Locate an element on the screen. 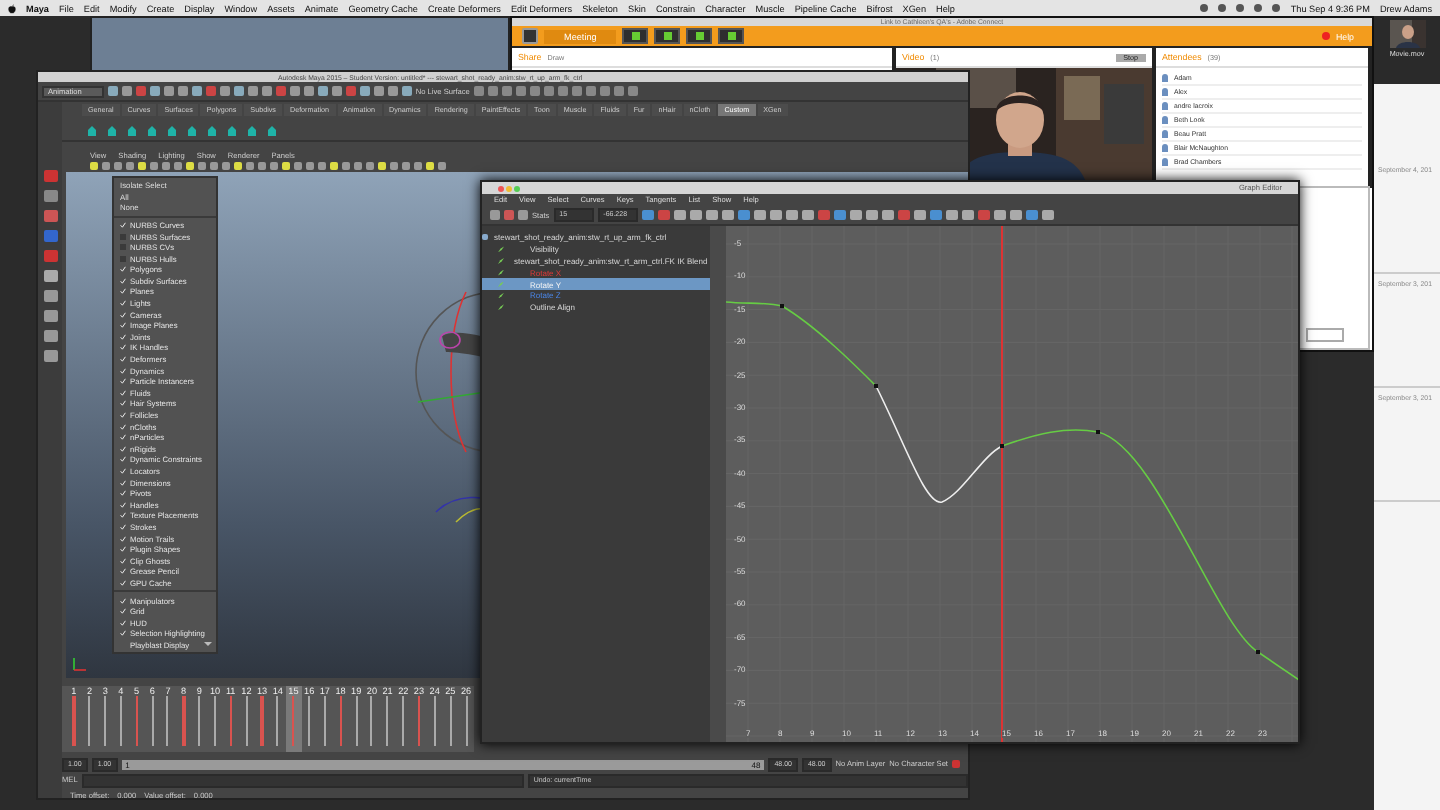 This screenshot has height=810, width=1440. record-icon is located at coordinates (1325, 36).